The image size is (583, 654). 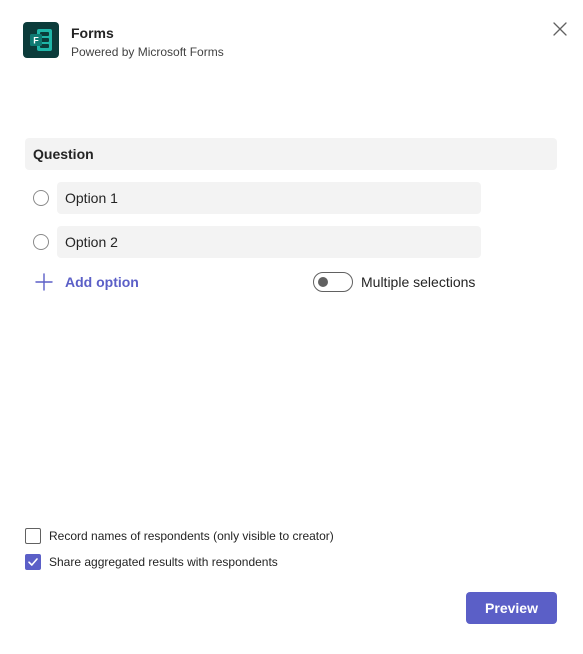 I want to click on option-row-1: Option 1, so click(x=257, y=198).